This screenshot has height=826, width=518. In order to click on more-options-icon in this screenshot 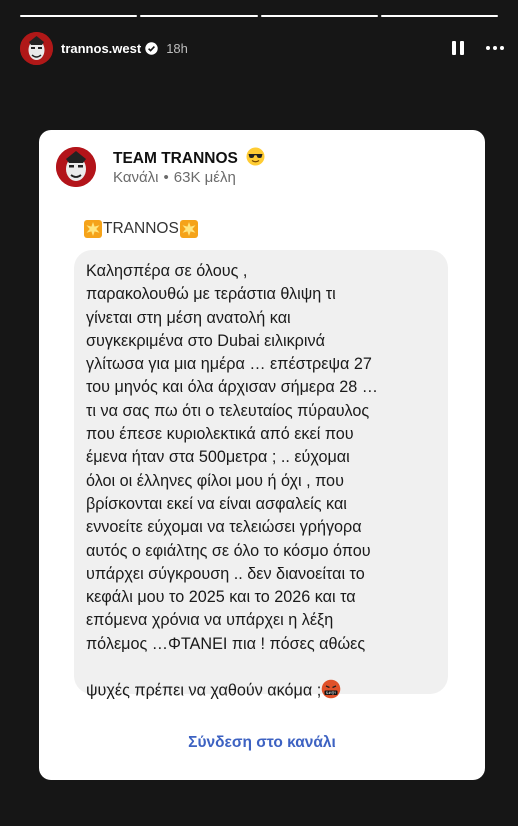, I will do `click(495, 48)`.